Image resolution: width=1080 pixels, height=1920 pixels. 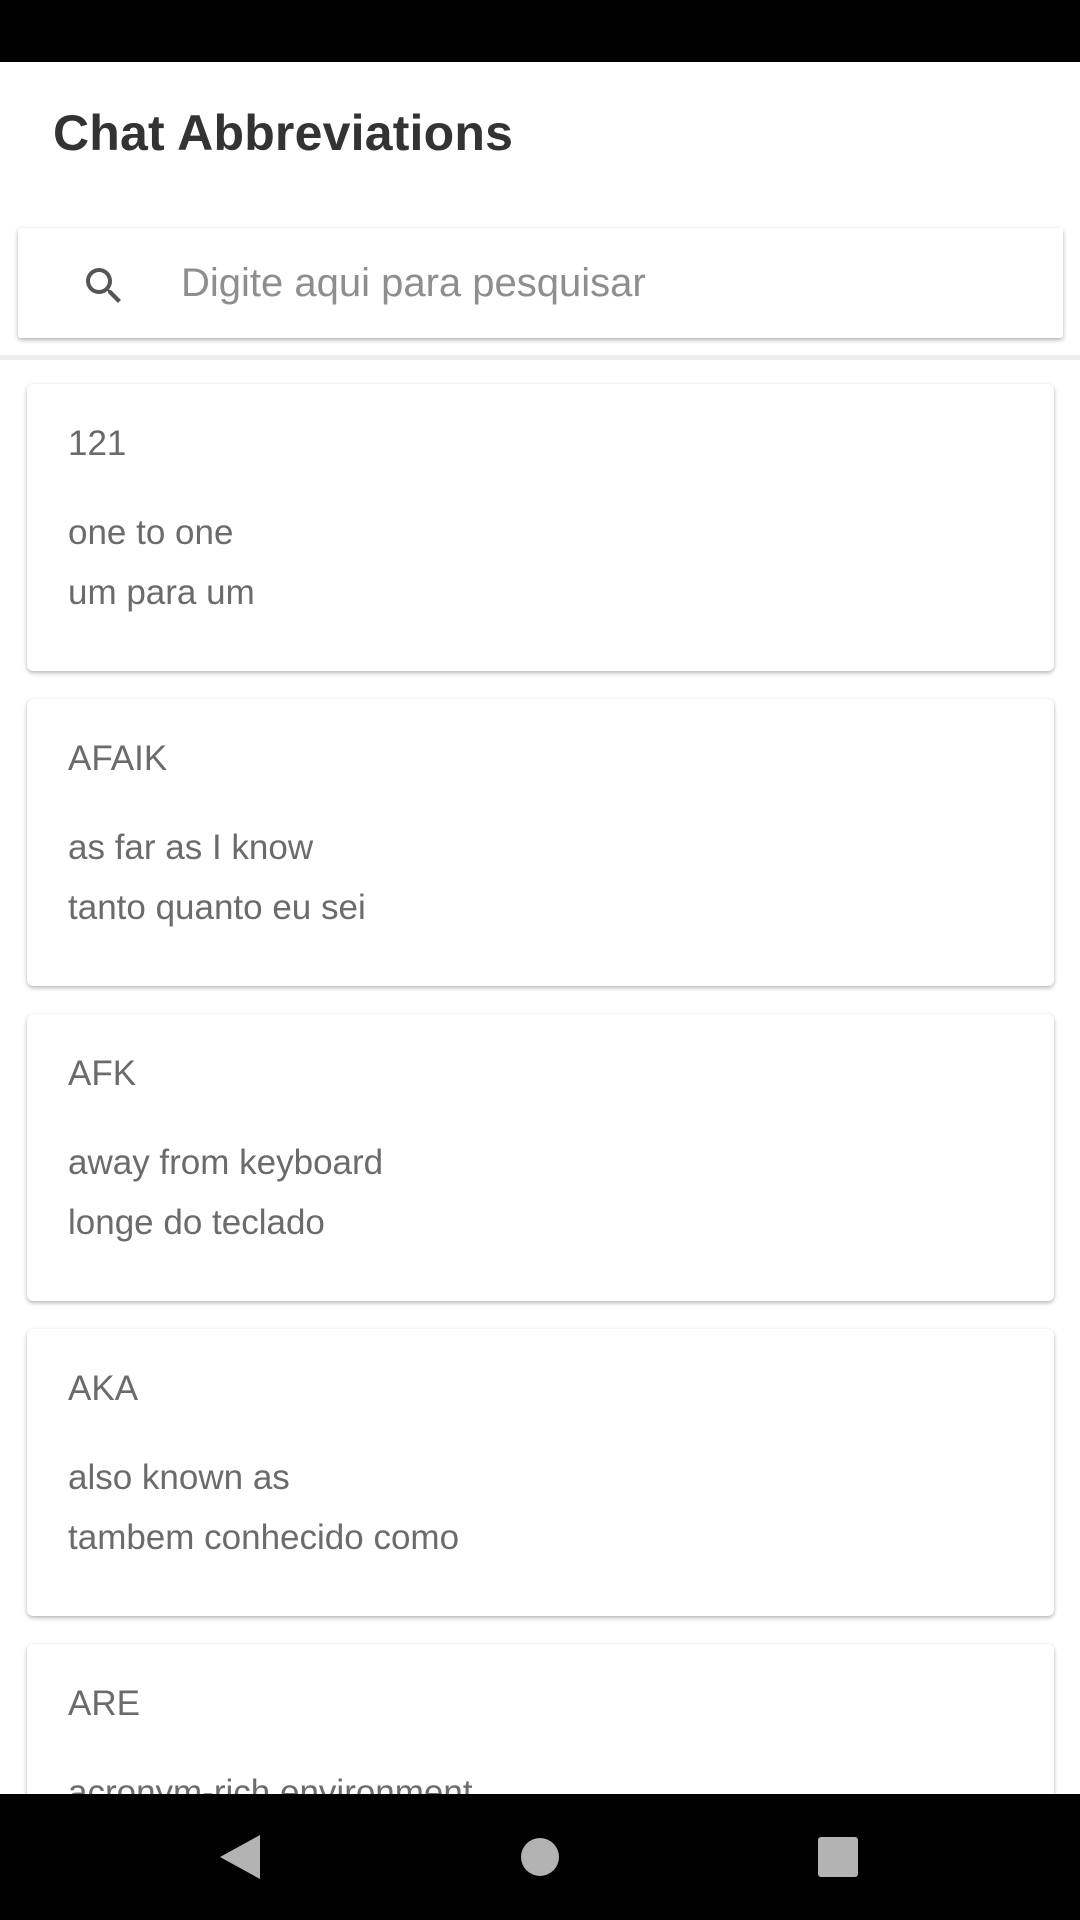 I want to click on home-circle-icon, so click(x=540, y=1857).